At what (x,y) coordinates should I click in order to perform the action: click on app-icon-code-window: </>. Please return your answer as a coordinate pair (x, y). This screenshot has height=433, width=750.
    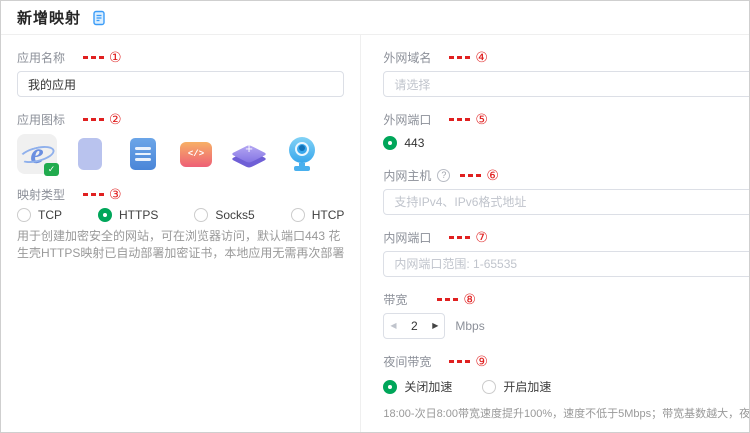
    Looking at the image, I should click on (196, 154).